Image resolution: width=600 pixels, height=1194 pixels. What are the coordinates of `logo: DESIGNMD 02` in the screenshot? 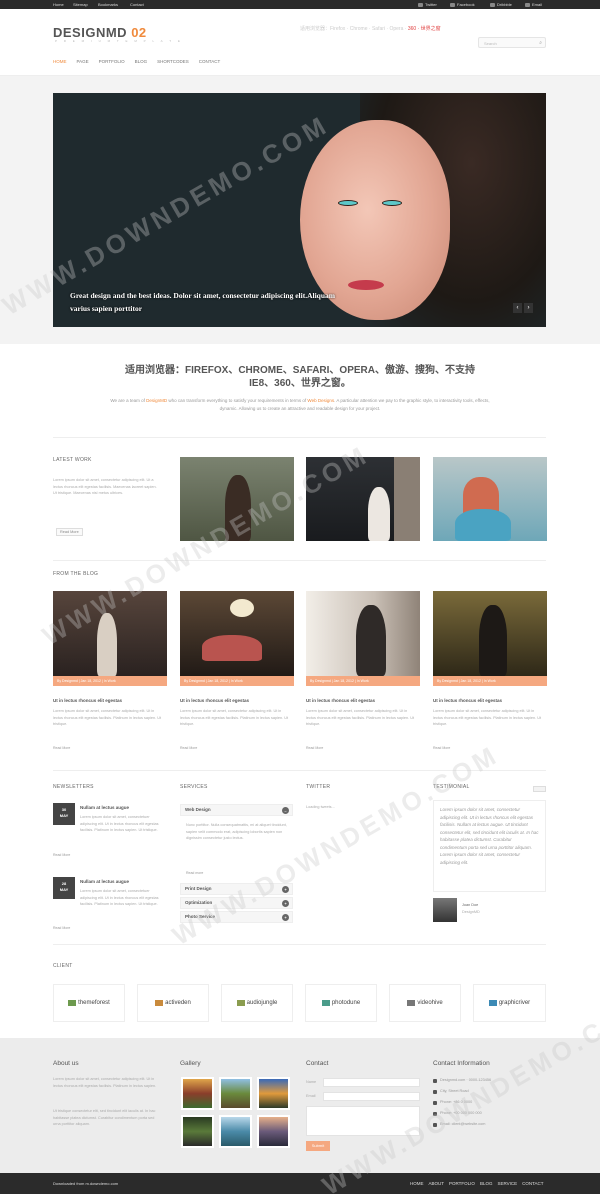 It's located at (100, 32).